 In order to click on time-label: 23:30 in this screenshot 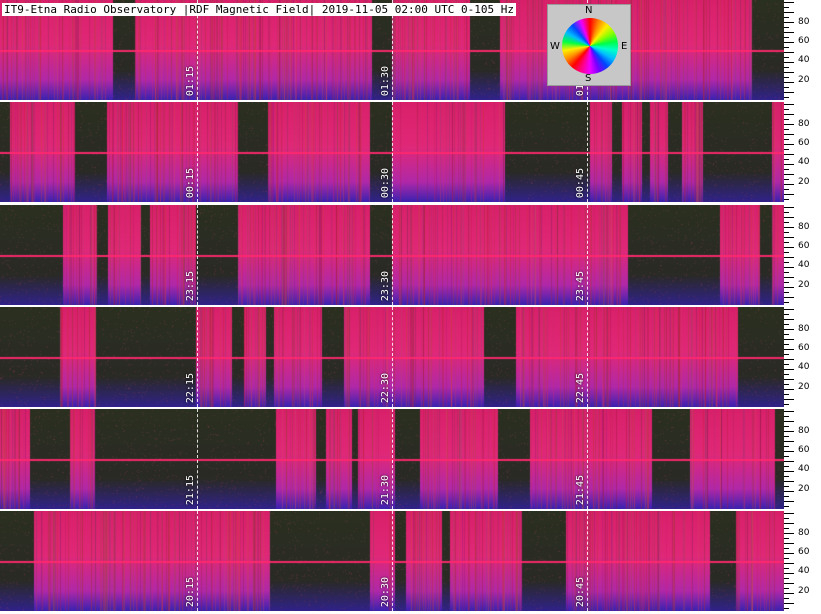, I will do `click(385, 285)`.